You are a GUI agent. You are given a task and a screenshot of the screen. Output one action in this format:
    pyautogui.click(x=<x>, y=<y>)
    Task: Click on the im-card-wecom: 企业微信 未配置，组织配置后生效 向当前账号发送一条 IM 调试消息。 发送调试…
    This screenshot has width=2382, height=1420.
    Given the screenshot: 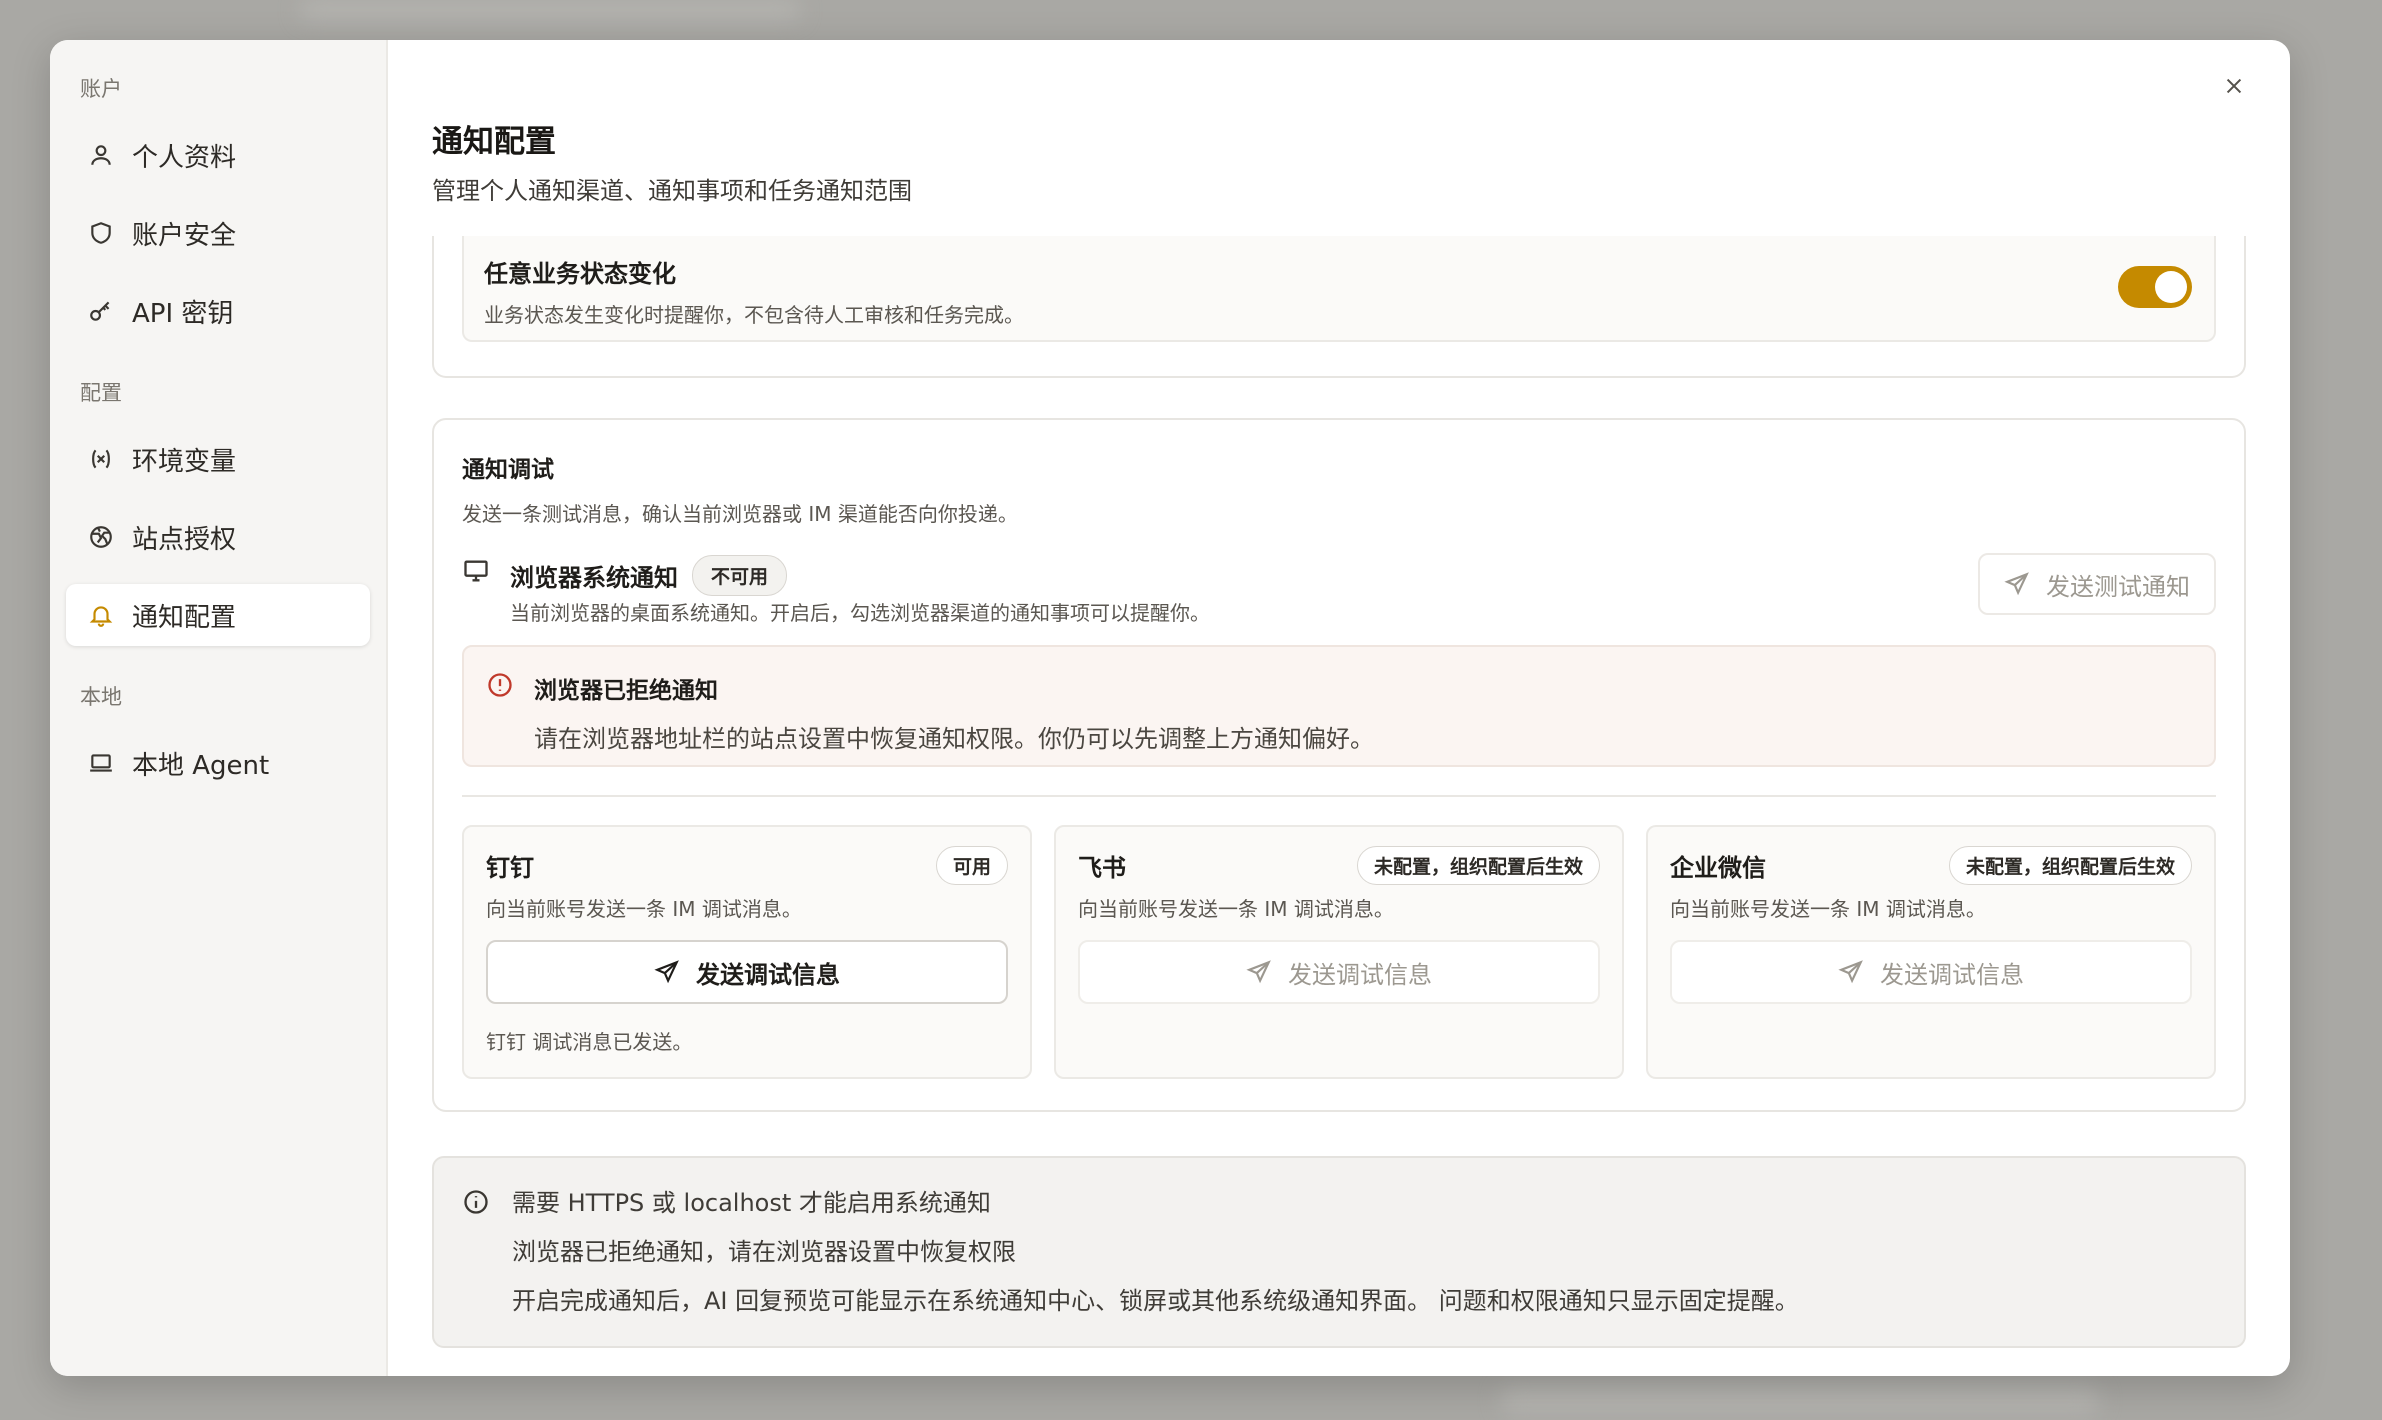 What is the action you would take?
    pyautogui.click(x=1931, y=952)
    